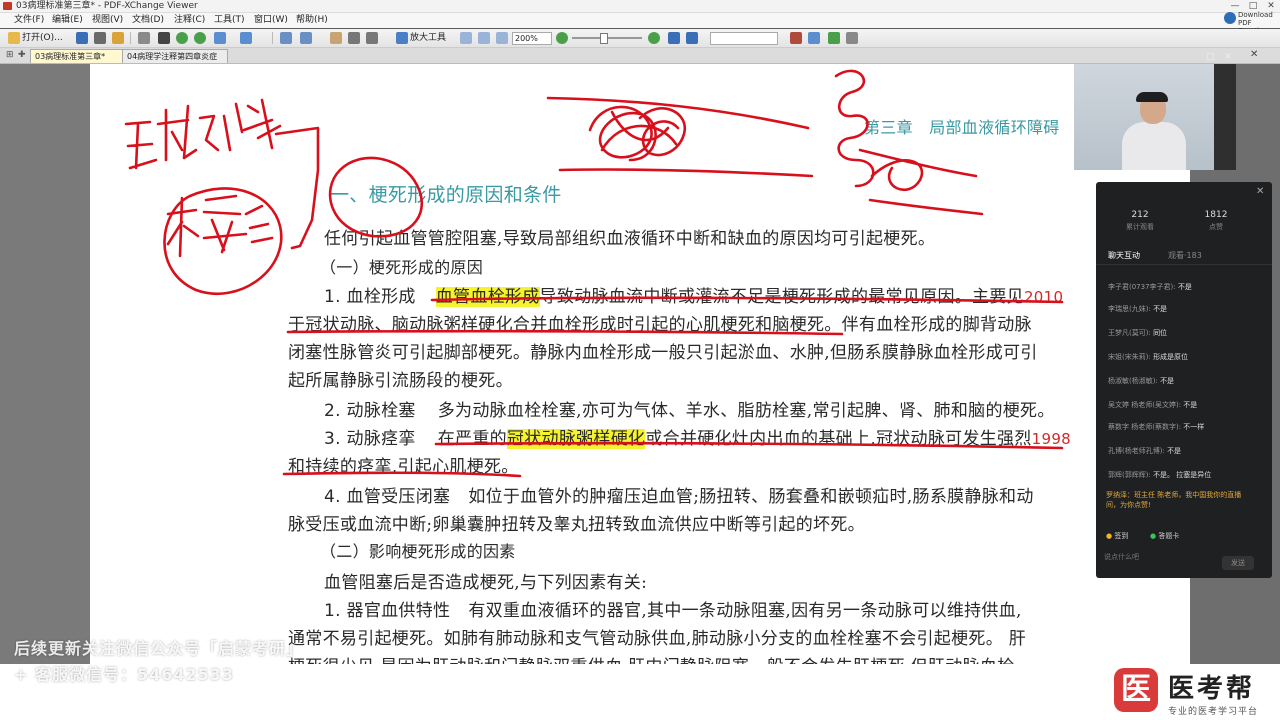 Image resolution: width=1280 pixels, height=720 pixels. What do you see at coordinates (14, 38) in the screenshot?
I see `open-folder-icon` at bounding box center [14, 38].